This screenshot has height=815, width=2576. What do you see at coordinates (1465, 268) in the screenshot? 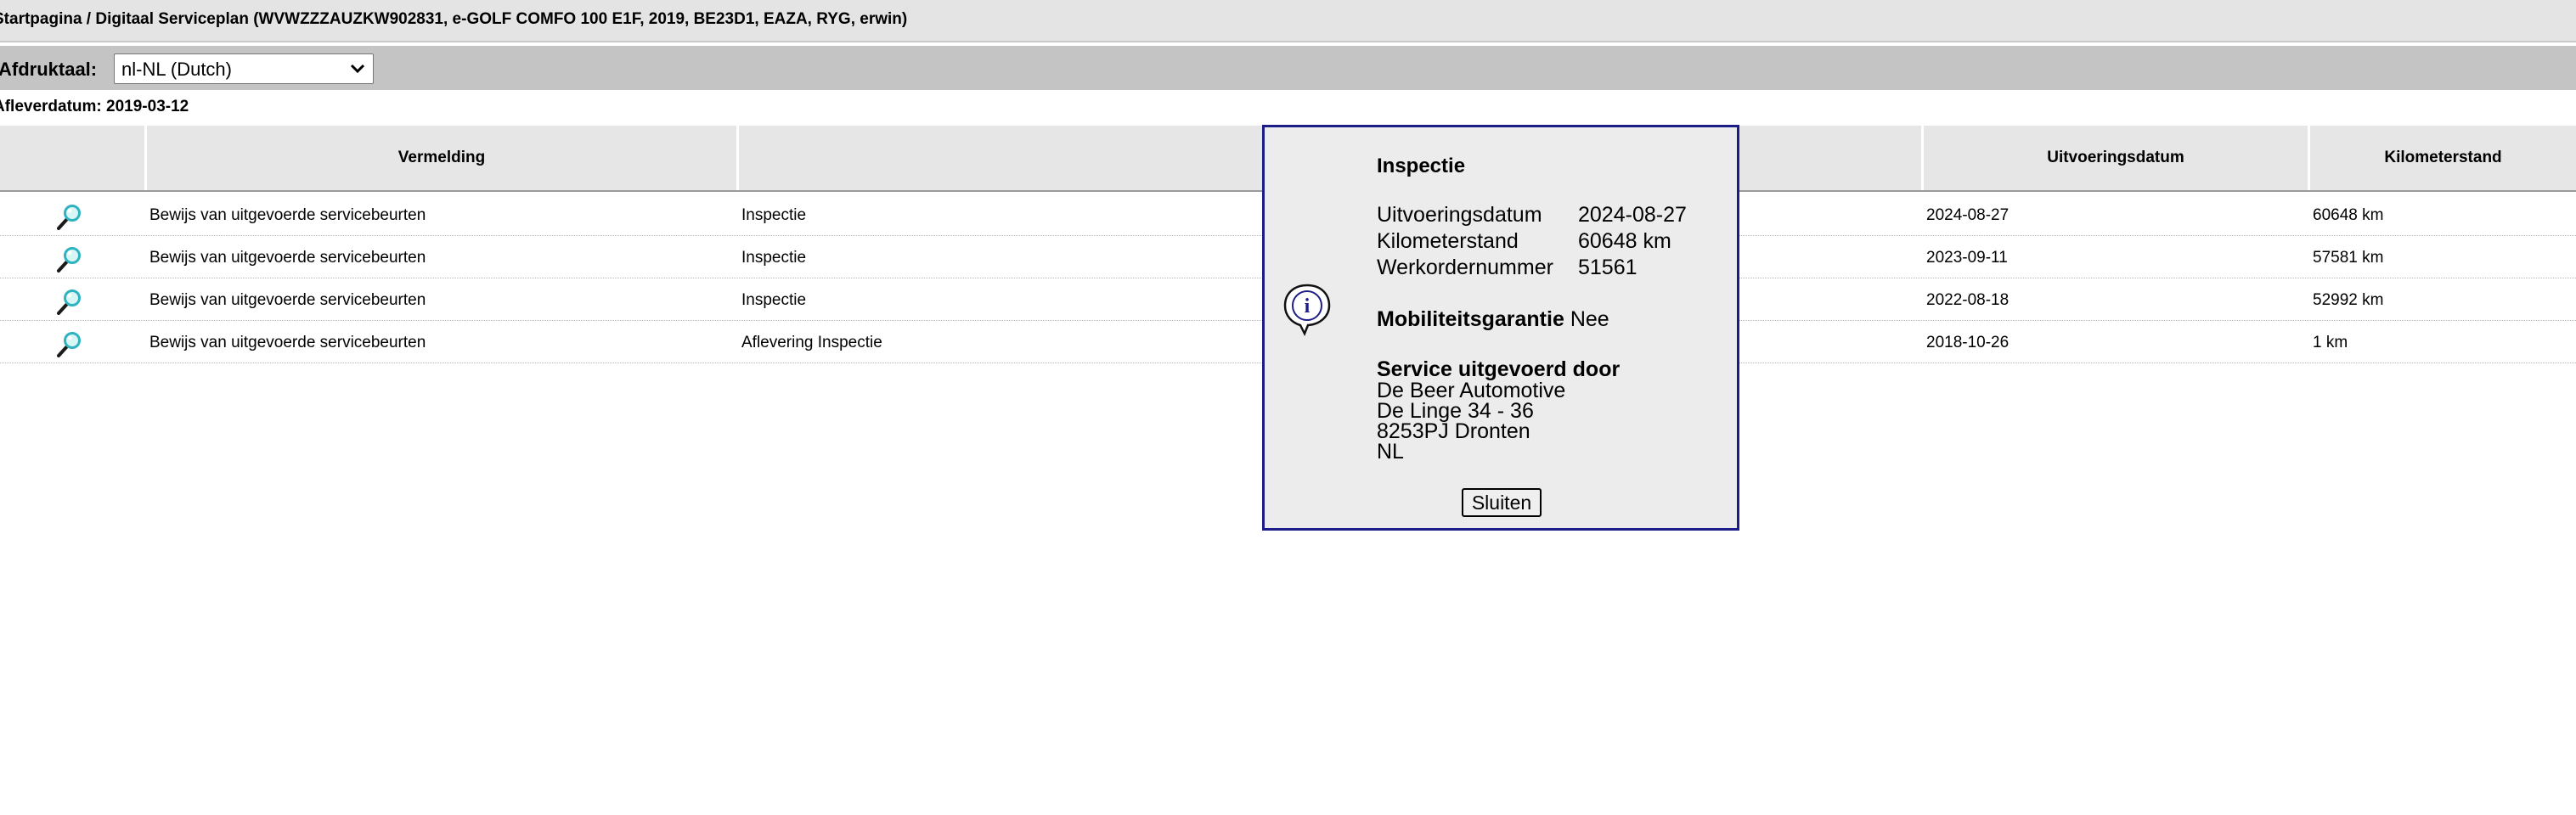
I see `detail-label-werkordernummer: Werkordernummer` at bounding box center [1465, 268].